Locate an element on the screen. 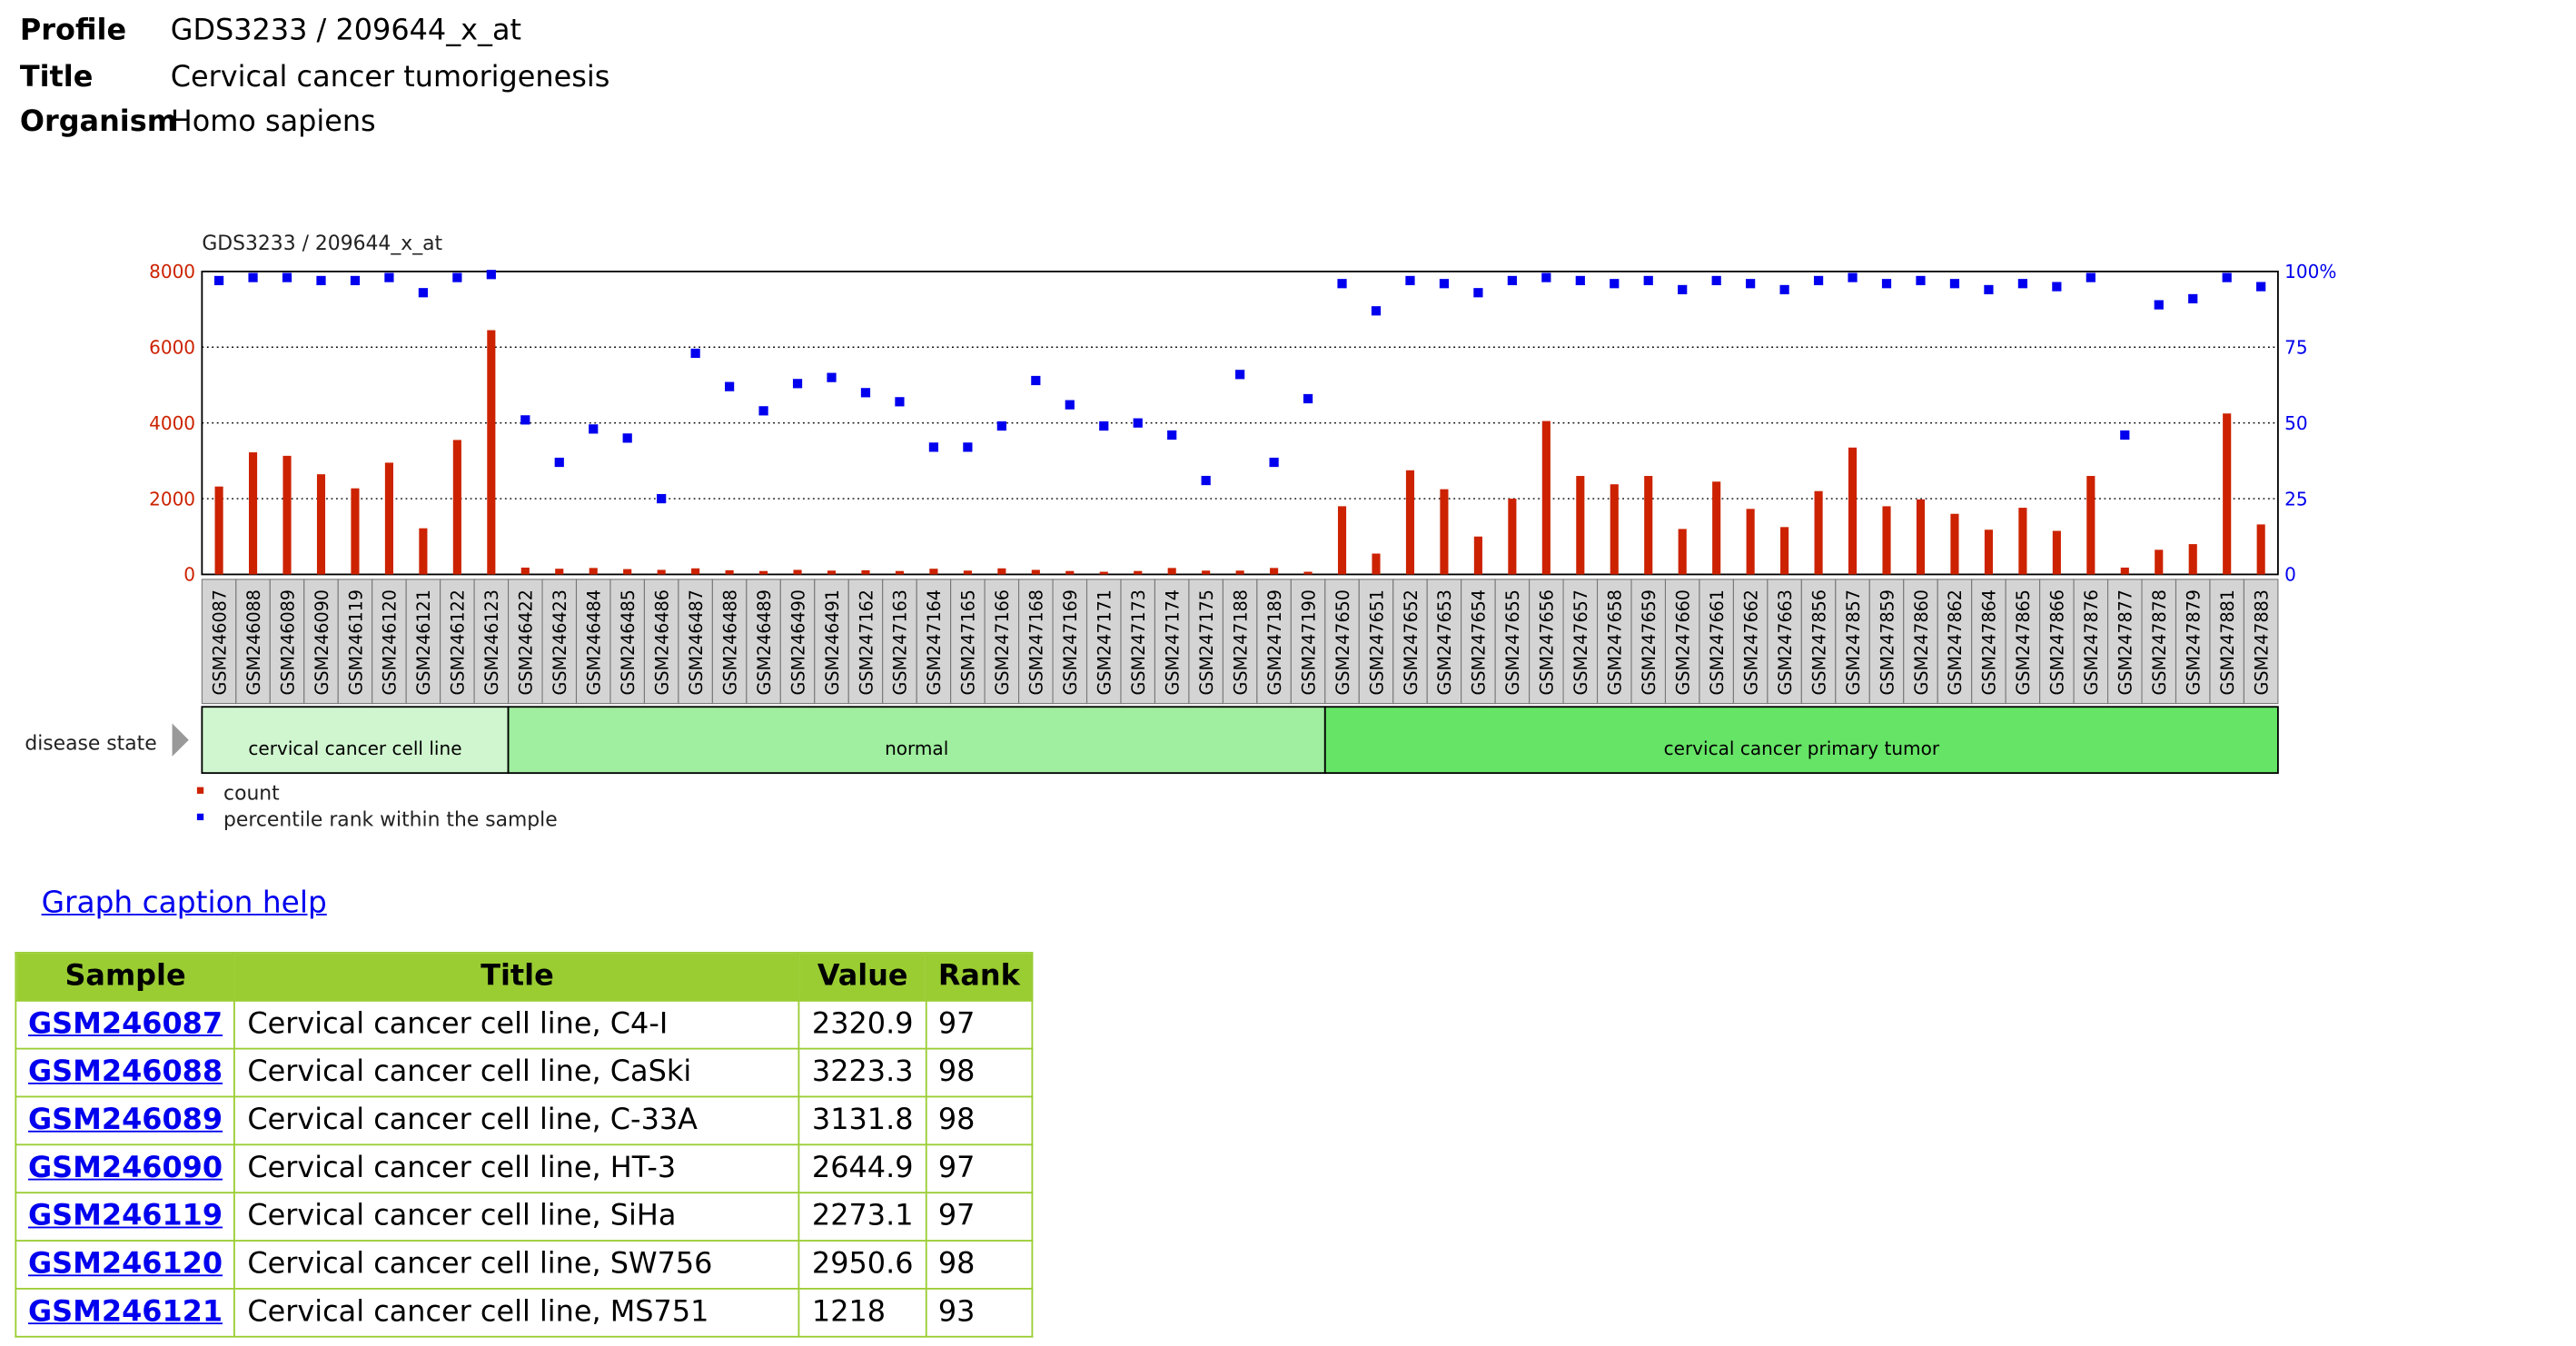 Image resolution: width=2576 pixels, height=1346 pixels. sample-link: GSM246090 is located at coordinates (125, 1169).